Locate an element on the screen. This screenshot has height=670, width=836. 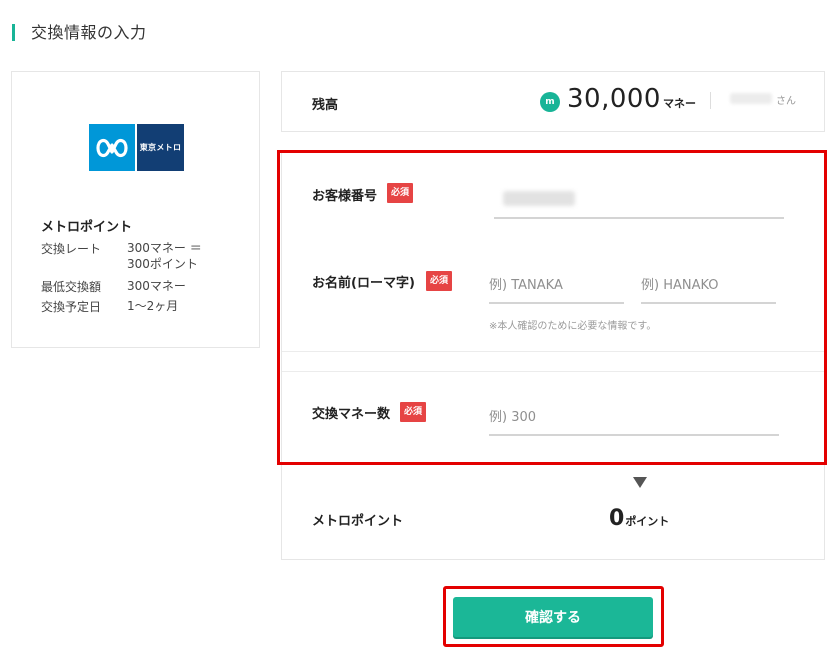
metro-m-icon is located at coordinates (112, 147).